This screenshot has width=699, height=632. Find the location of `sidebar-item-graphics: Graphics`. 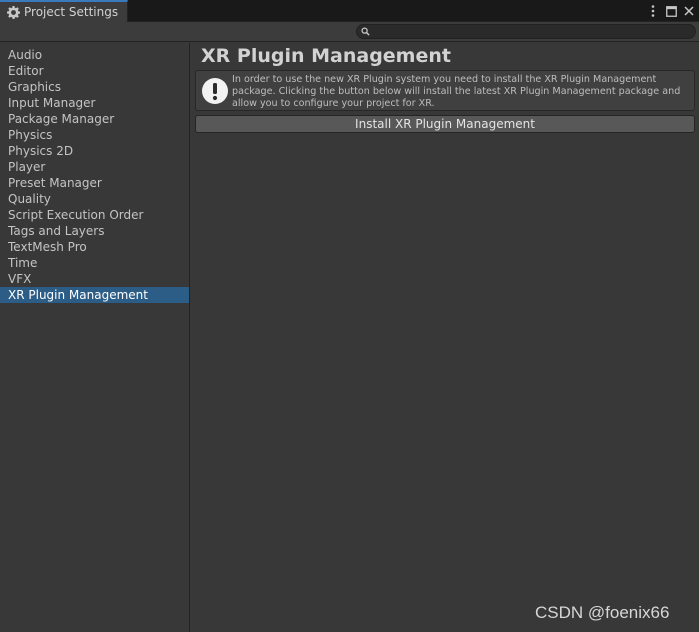

sidebar-item-graphics: Graphics is located at coordinates (94, 87).